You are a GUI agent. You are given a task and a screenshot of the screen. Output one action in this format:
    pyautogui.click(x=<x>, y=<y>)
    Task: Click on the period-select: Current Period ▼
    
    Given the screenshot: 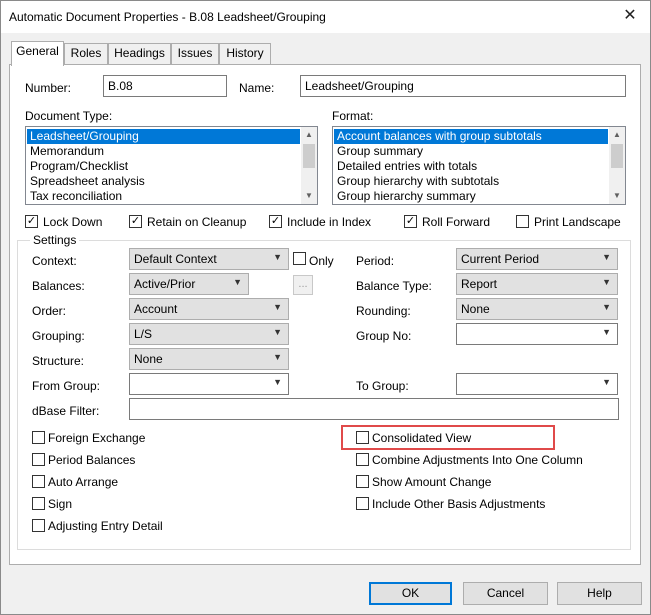 What is the action you would take?
    pyautogui.click(x=537, y=259)
    